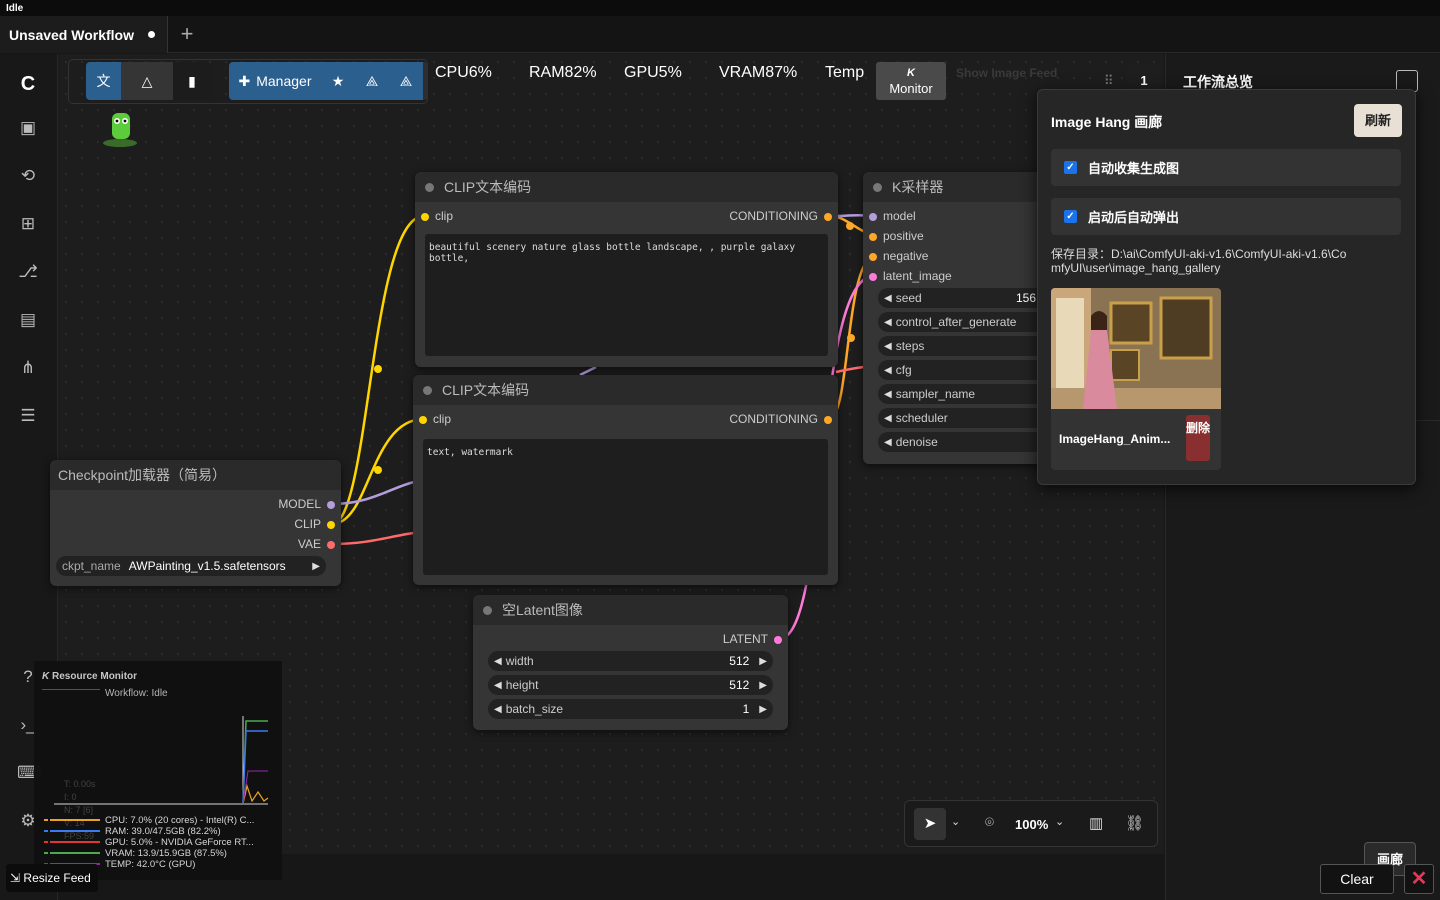  I want to click on time-label: T: 0.00s, so click(80, 784).